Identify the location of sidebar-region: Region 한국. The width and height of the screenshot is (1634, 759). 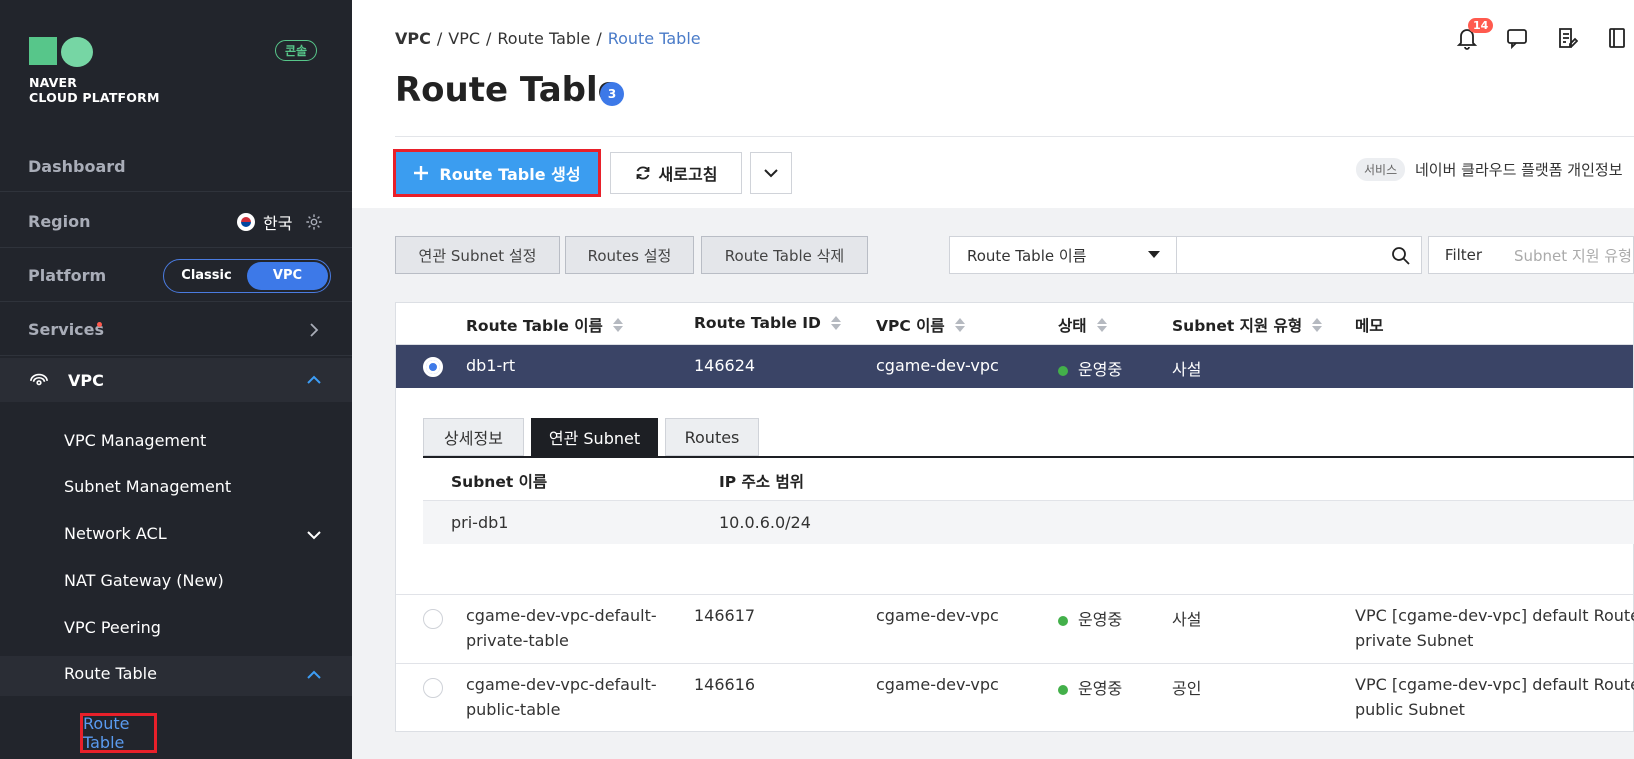
(176, 222).